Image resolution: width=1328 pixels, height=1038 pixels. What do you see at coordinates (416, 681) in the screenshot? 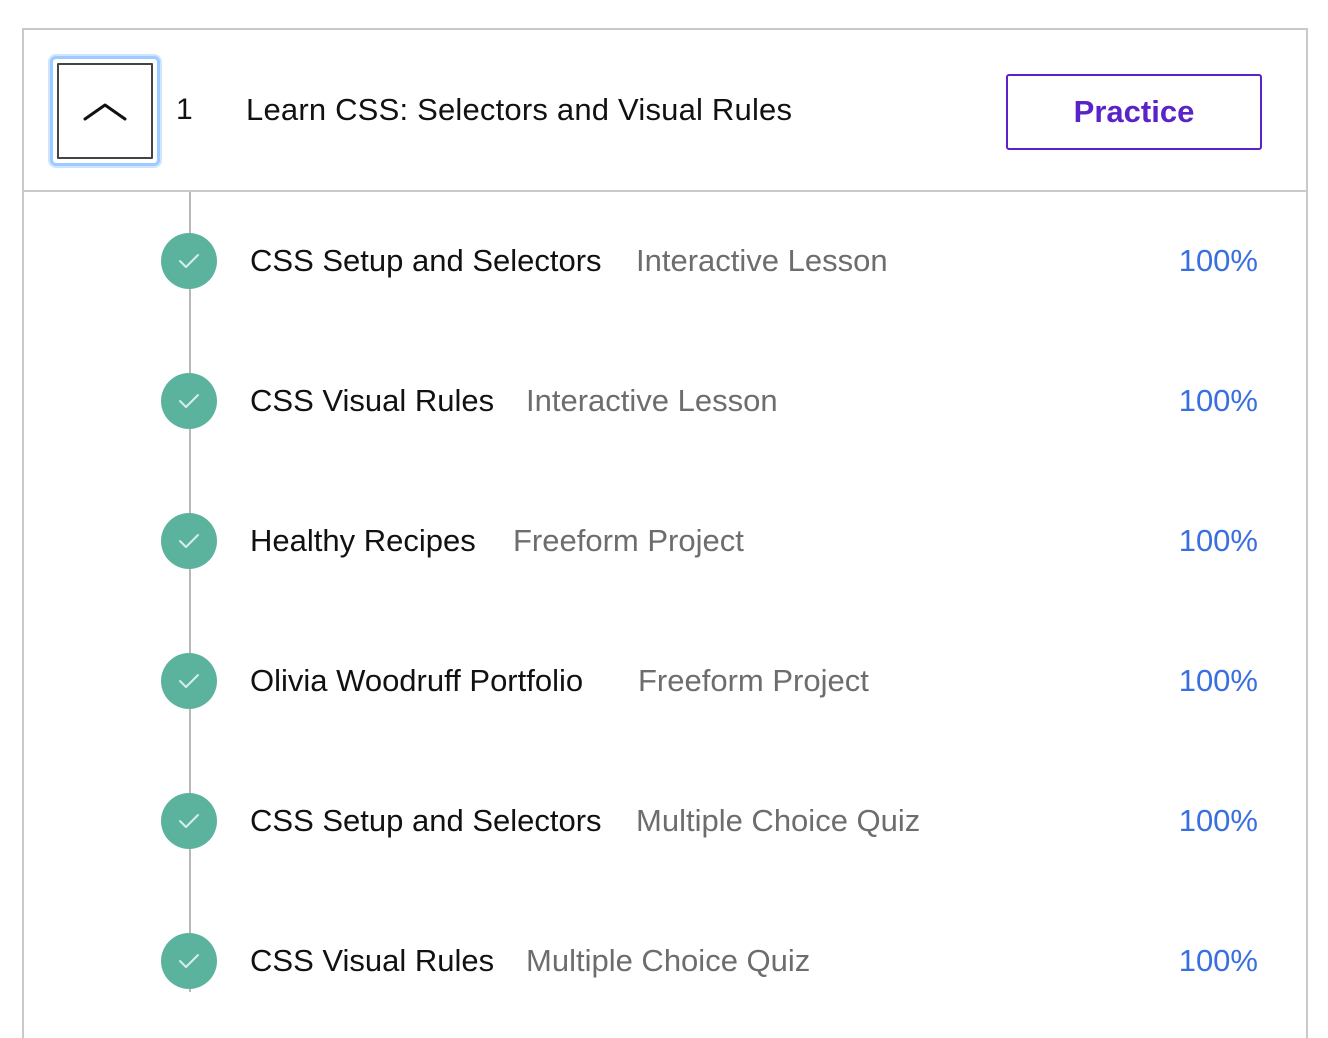
I see `lesson-name: Olivia Woodruff Portfolio` at bounding box center [416, 681].